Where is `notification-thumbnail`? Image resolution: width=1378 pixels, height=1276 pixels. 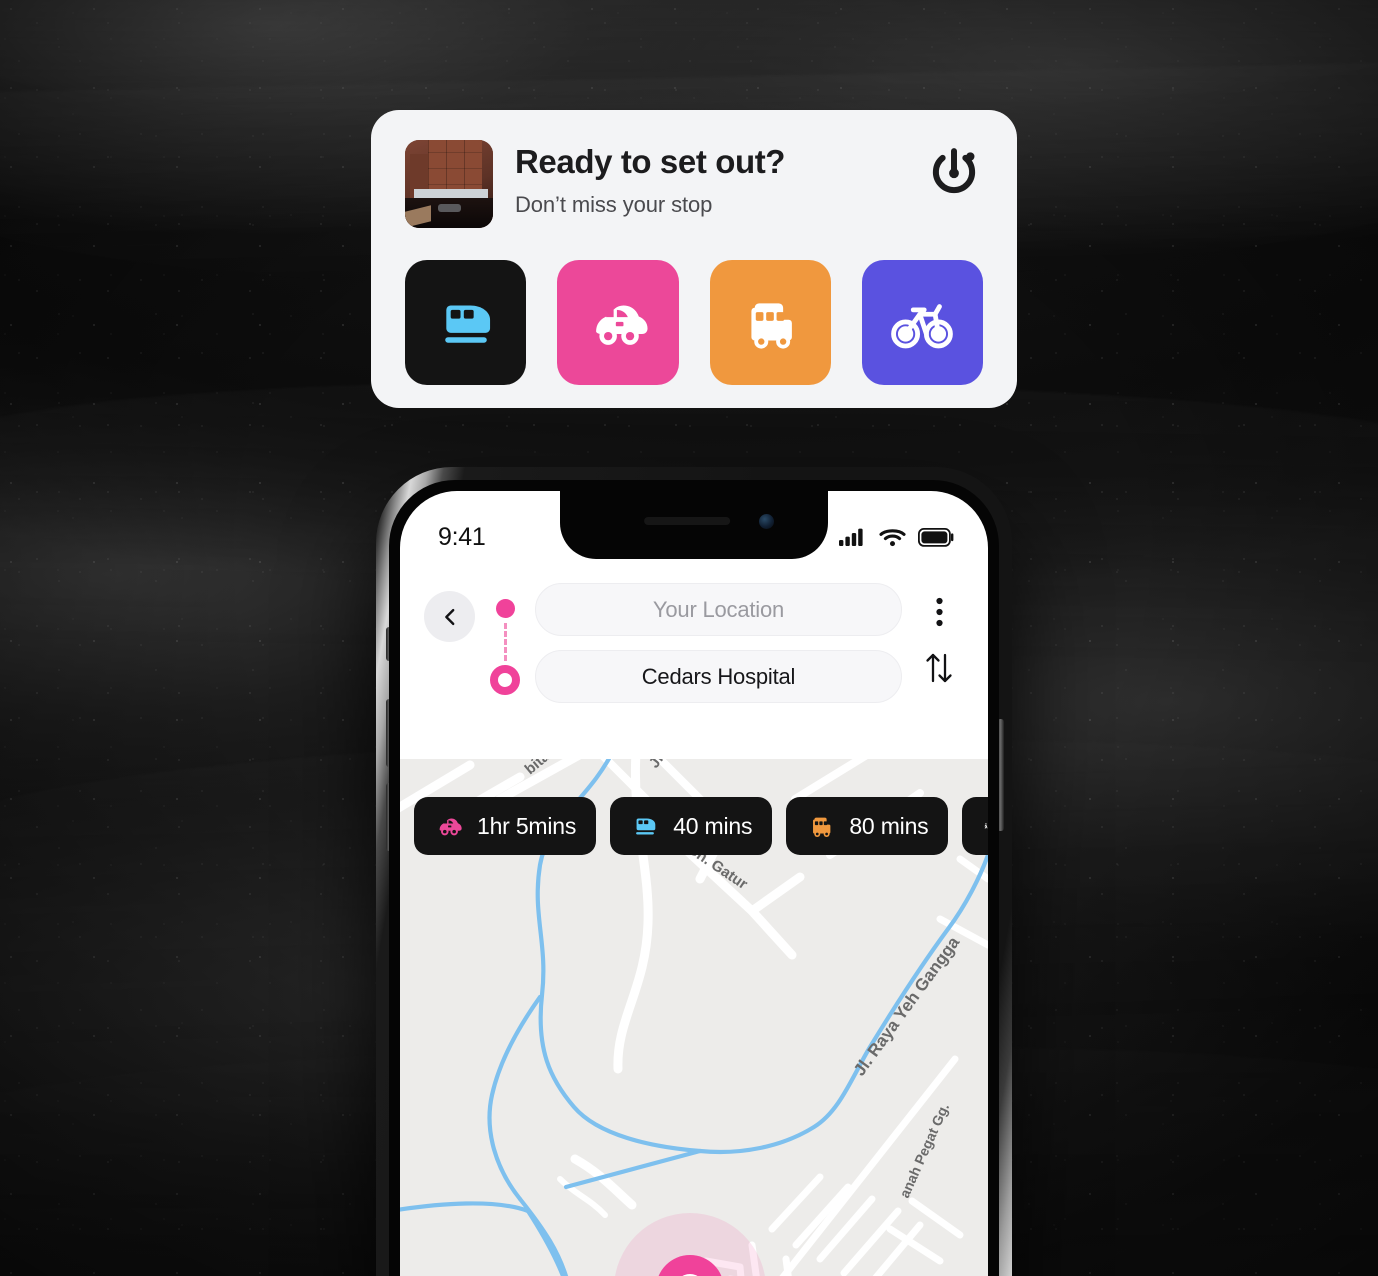
notification-thumbnail is located at coordinates (449, 184).